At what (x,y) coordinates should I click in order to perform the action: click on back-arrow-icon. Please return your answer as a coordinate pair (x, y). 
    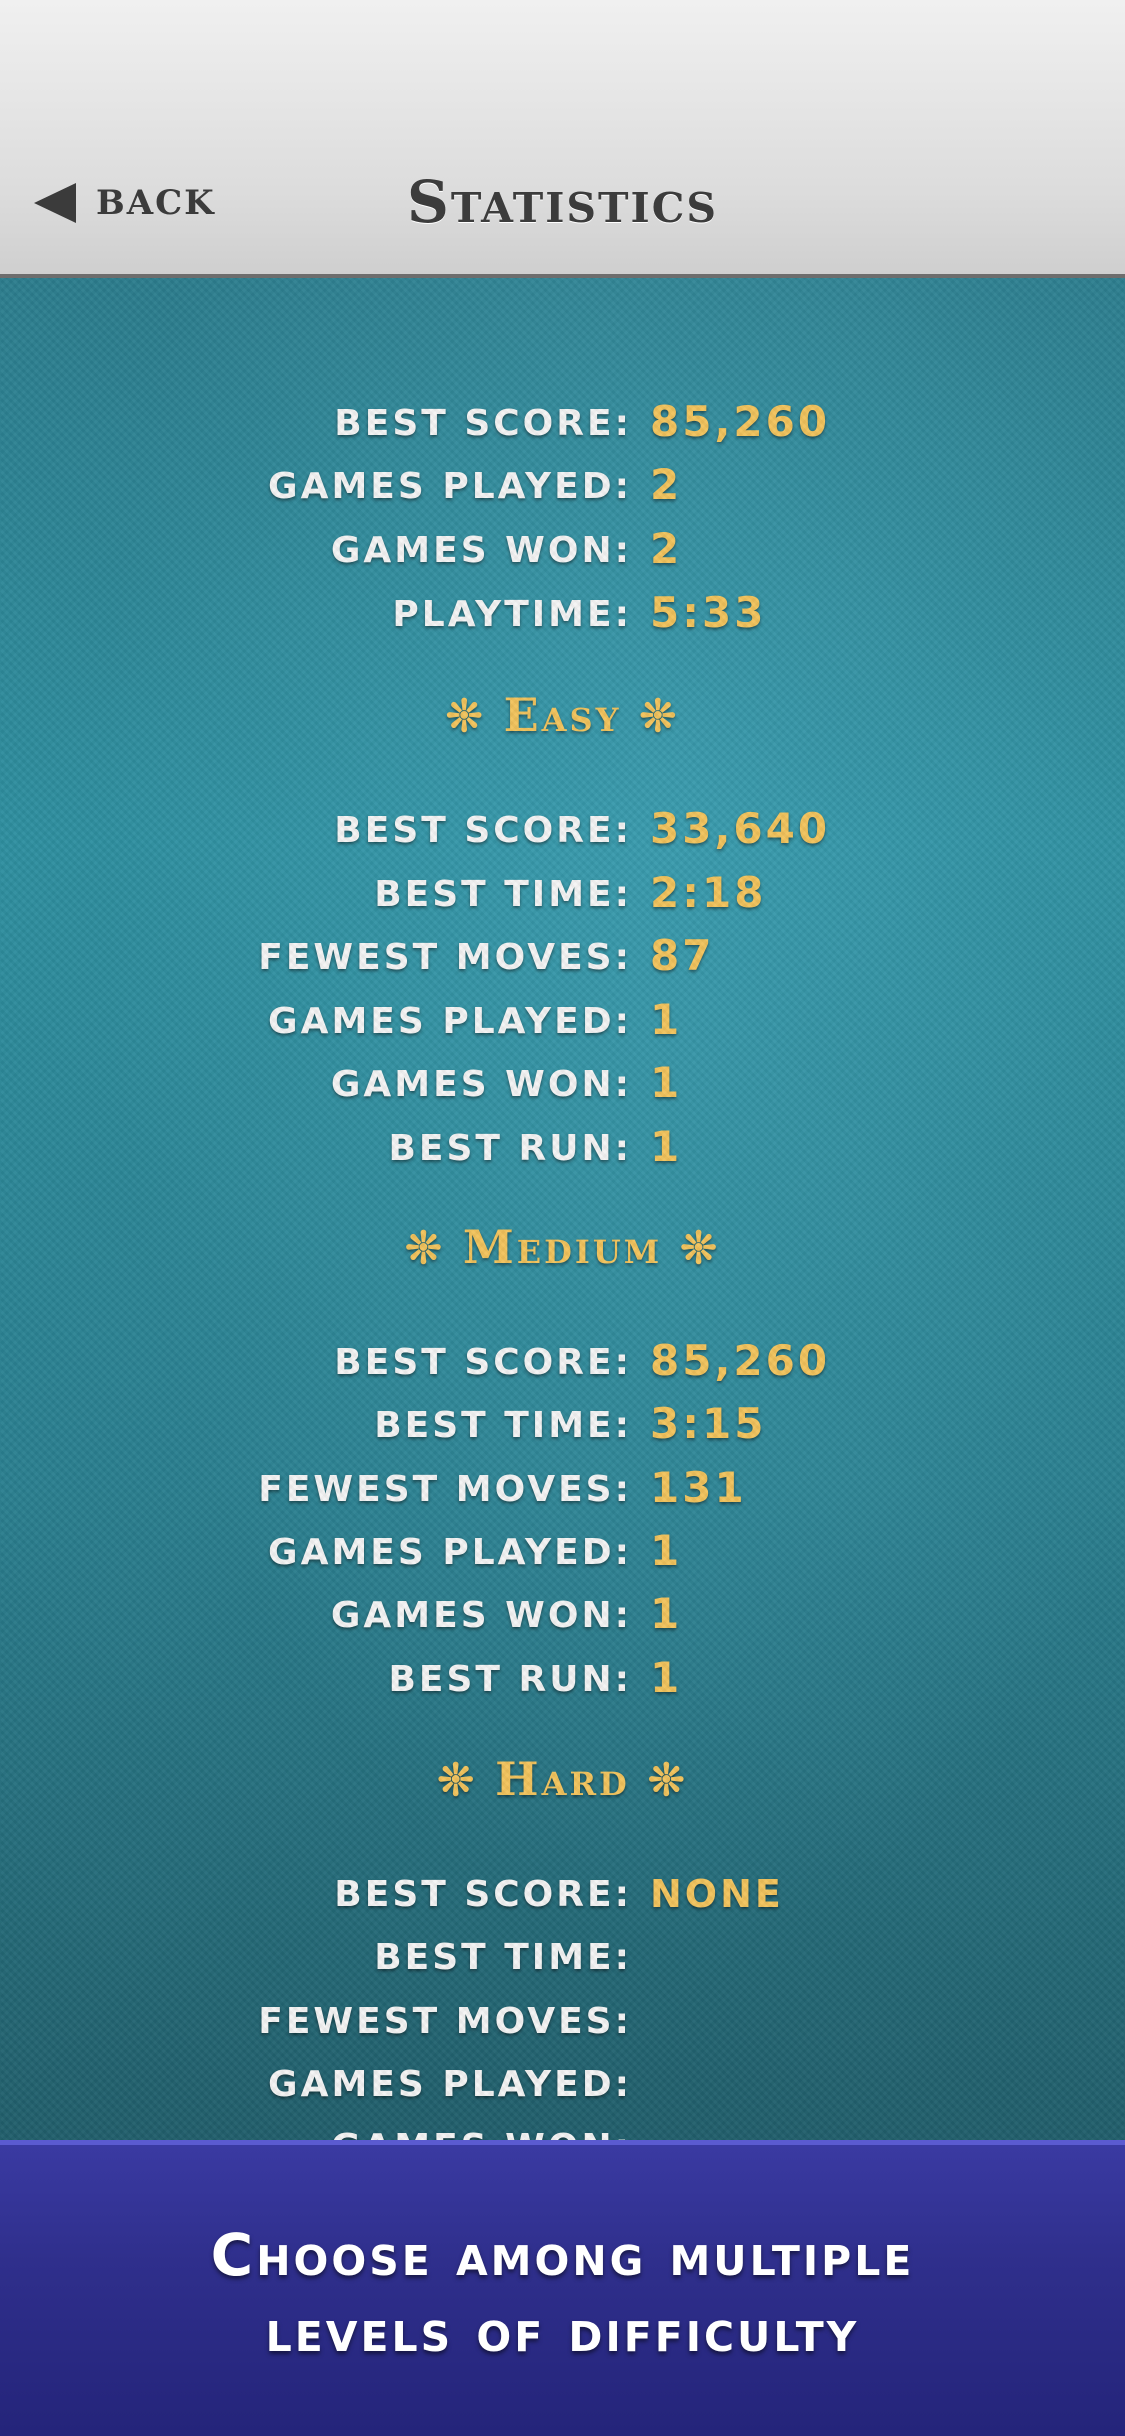
    Looking at the image, I should click on (55, 203).